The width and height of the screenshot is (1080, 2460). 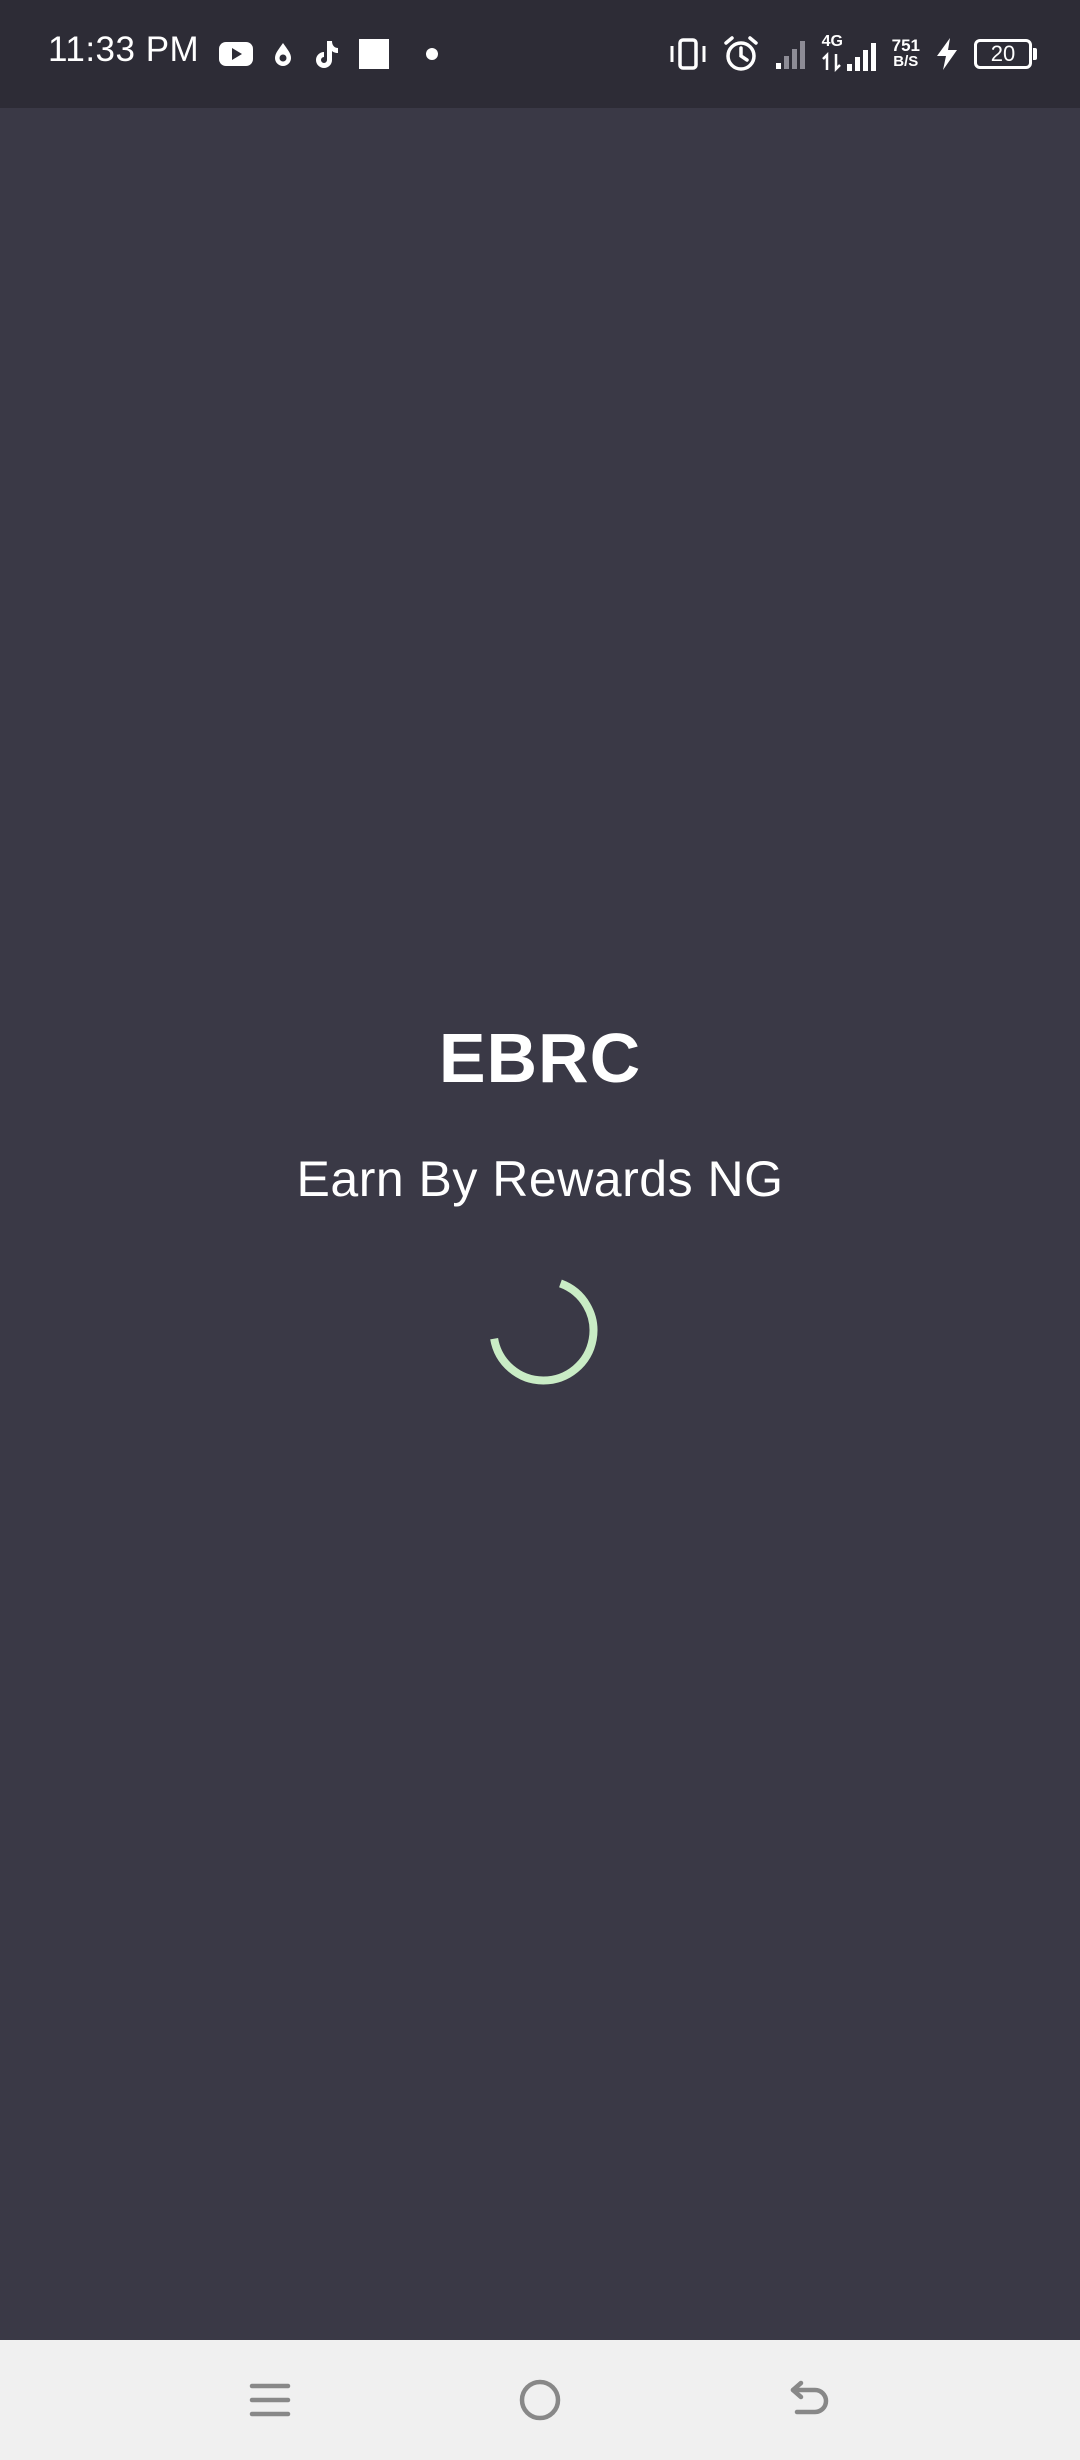 I want to click on network-speed-unit: B/S, so click(x=906, y=61).